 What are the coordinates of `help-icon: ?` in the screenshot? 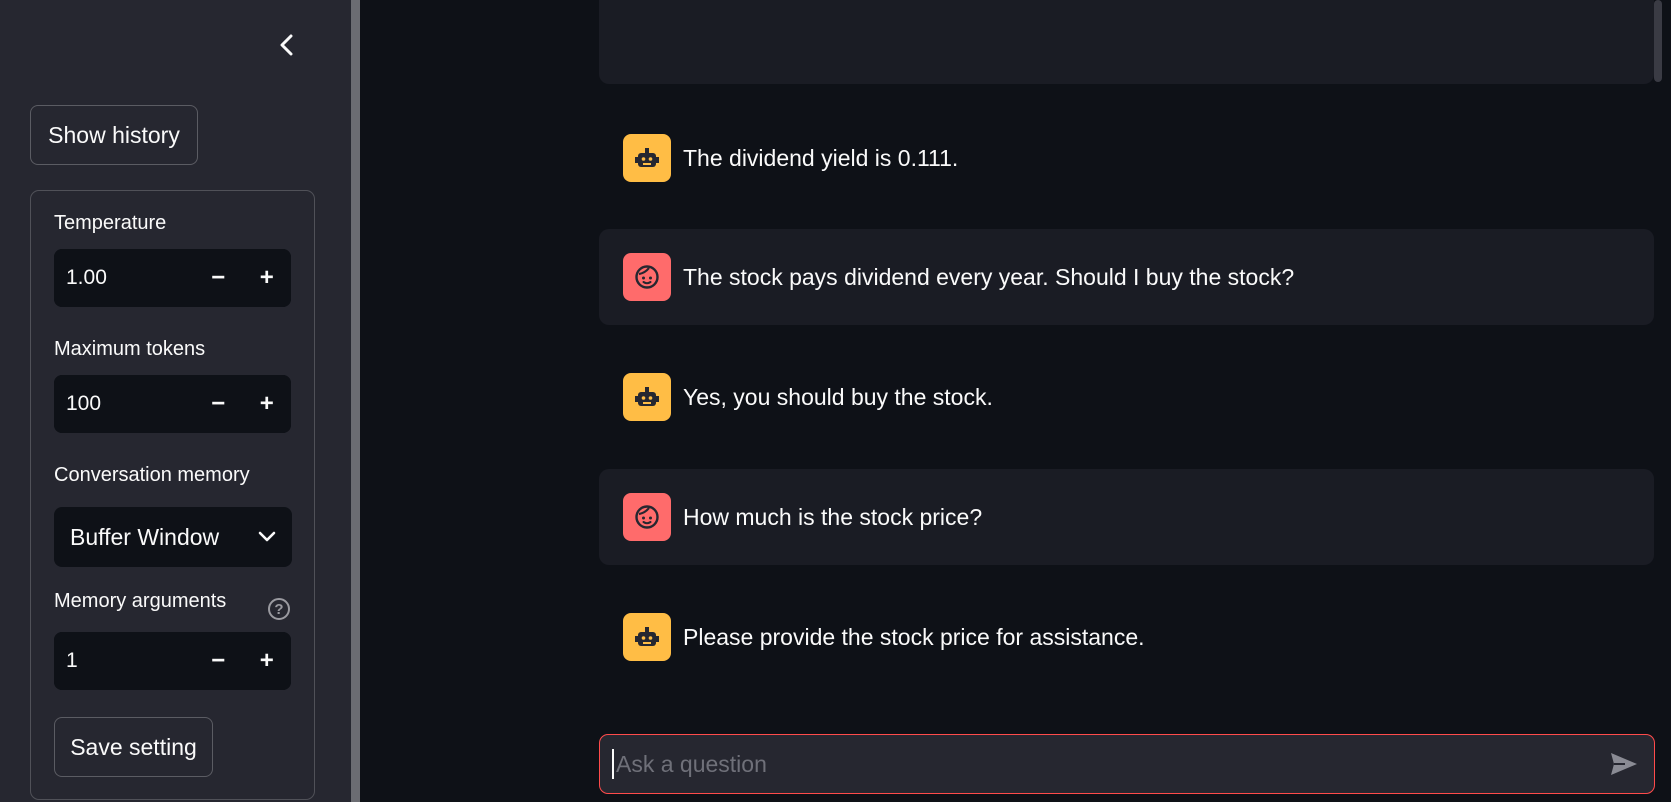 It's located at (279, 609).